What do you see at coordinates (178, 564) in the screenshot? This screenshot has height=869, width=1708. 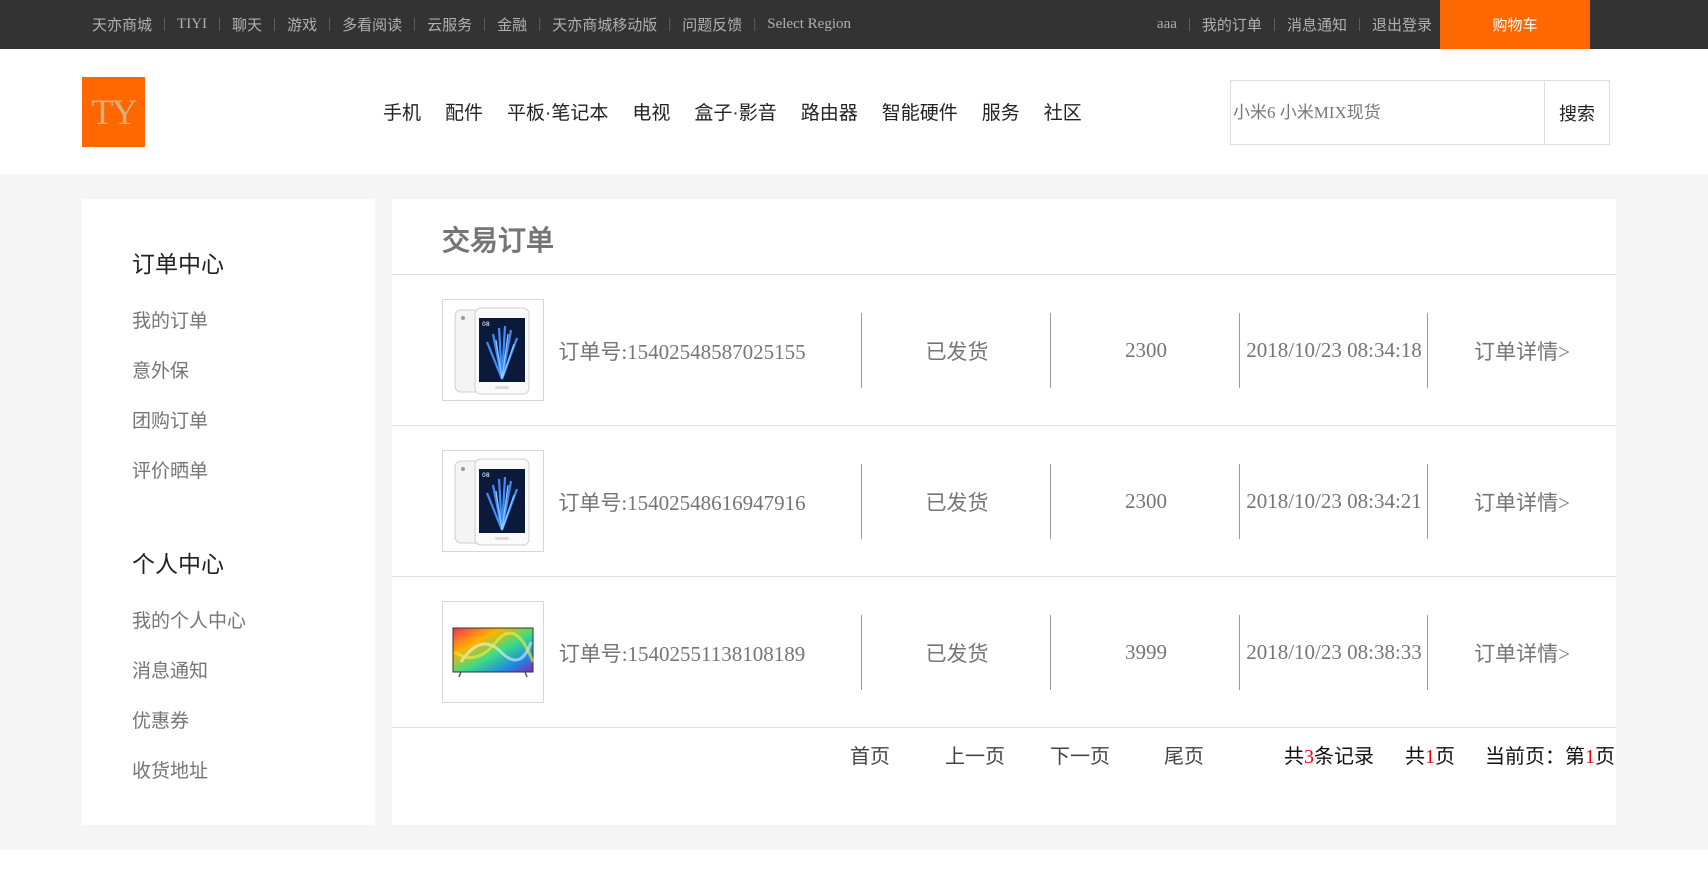 I see `personal-center-title: 个人中心` at bounding box center [178, 564].